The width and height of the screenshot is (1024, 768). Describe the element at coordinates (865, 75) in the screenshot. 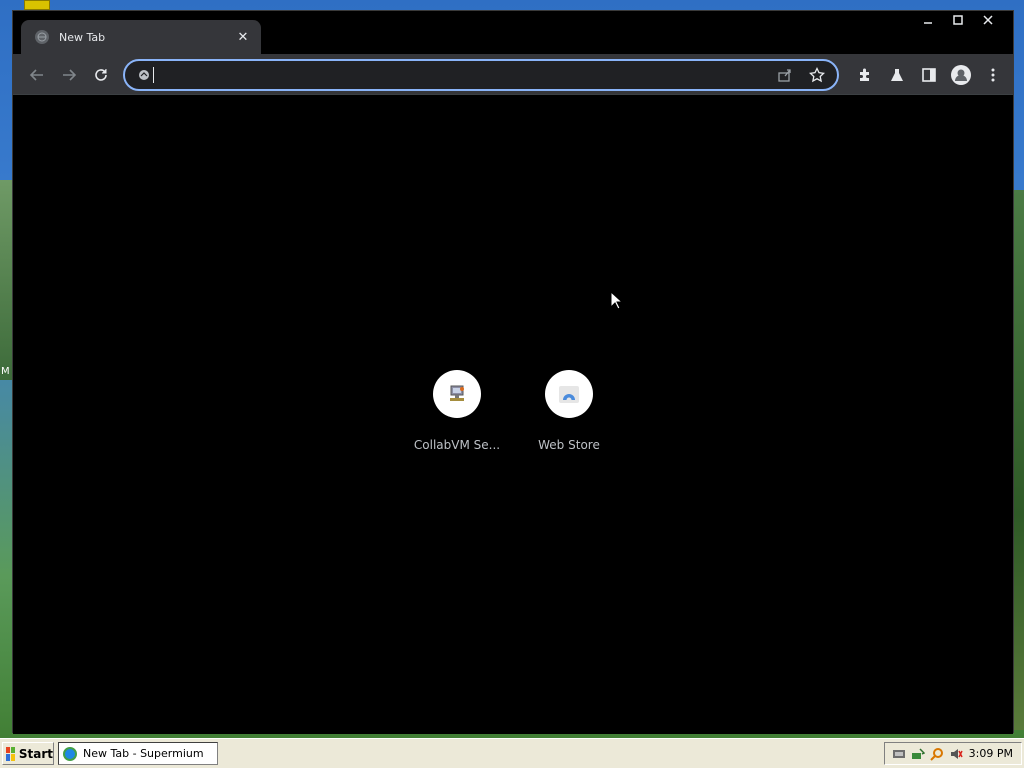

I see `extensions-icon` at that location.